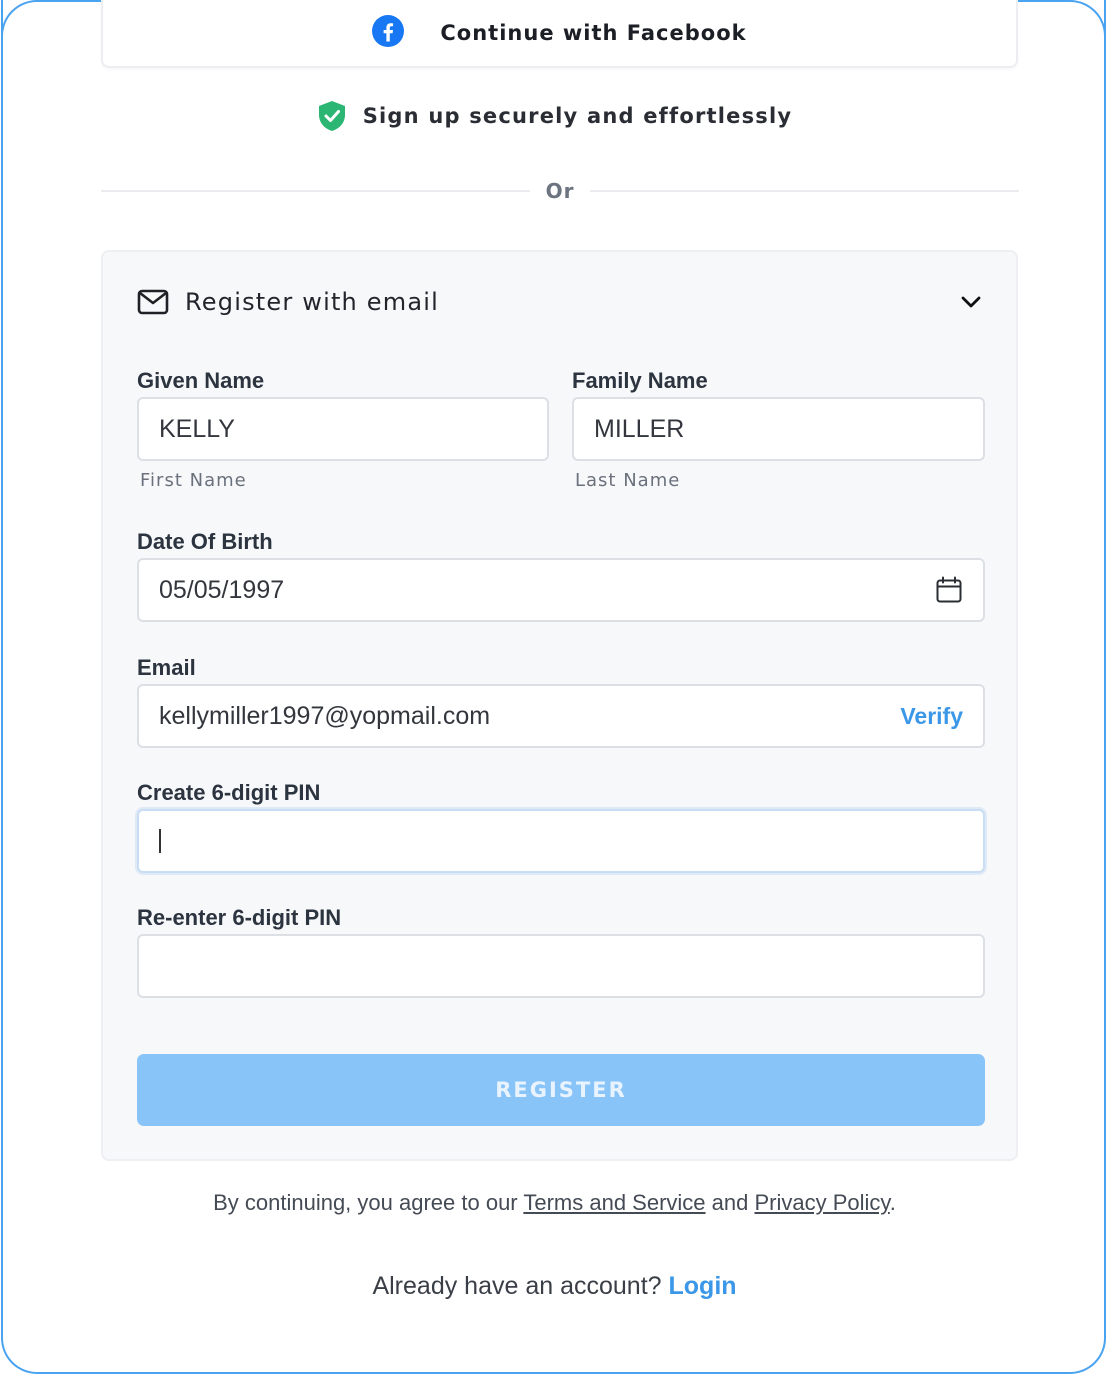  I want to click on family-name-hint: Last Name, so click(628, 480).